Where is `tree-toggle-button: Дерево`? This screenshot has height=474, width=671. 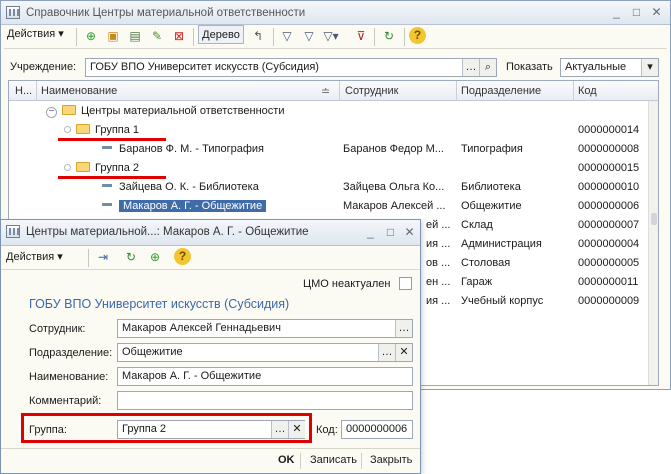
tree-toggle-button: Дерево is located at coordinates (221, 34).